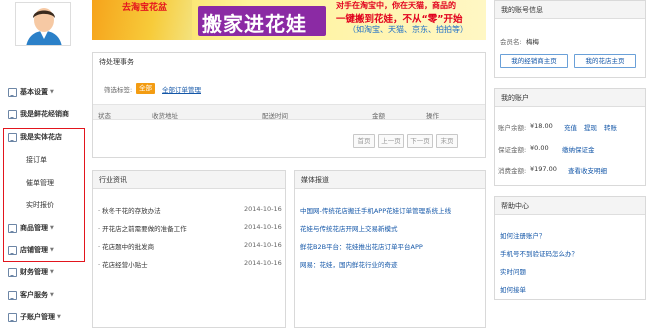  Describe the element at coordinates (145, 88) in the screenshot. I see `filter-all-tag: 全部` at that location.